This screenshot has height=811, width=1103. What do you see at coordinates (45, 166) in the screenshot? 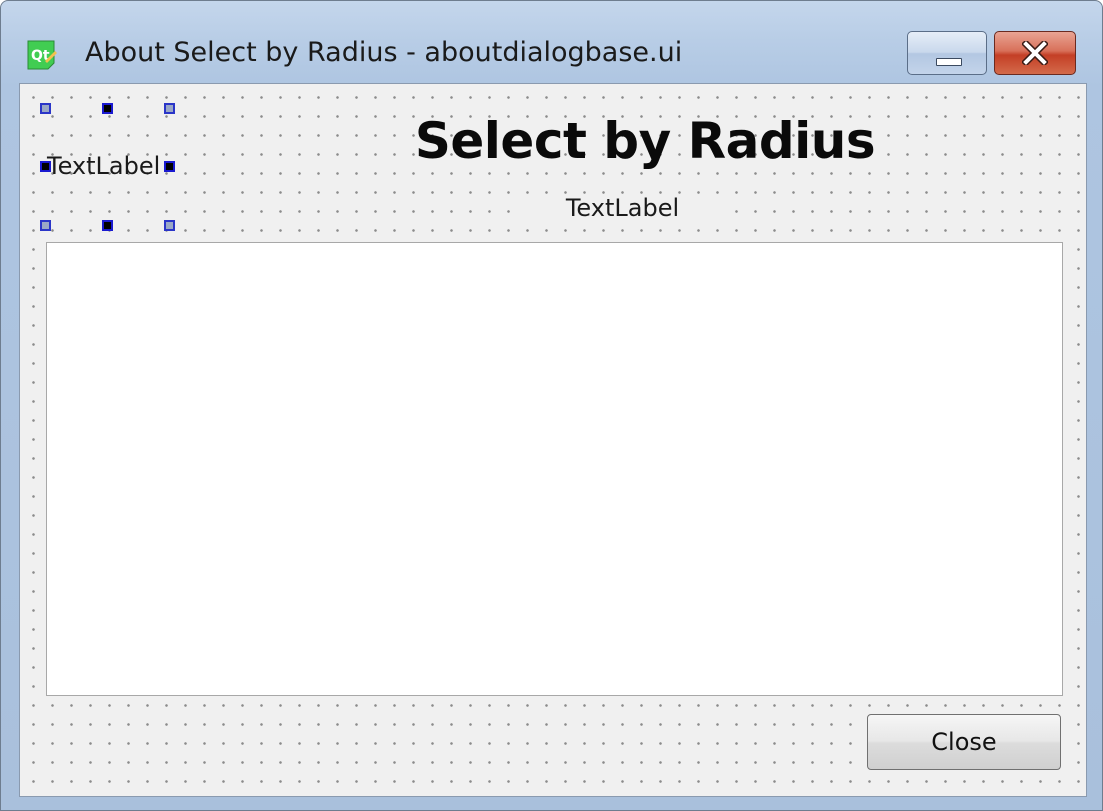
I see `selection-handle-left` at bounding box center [45, 166].